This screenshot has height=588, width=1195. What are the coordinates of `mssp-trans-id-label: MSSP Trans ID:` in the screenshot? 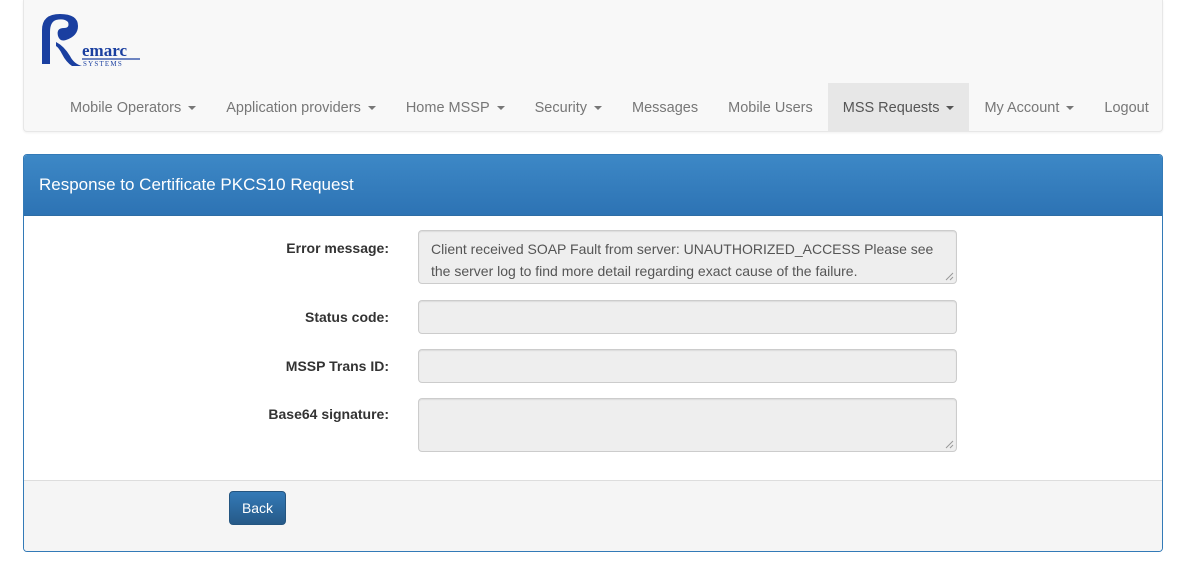 It's located at (337, 366).